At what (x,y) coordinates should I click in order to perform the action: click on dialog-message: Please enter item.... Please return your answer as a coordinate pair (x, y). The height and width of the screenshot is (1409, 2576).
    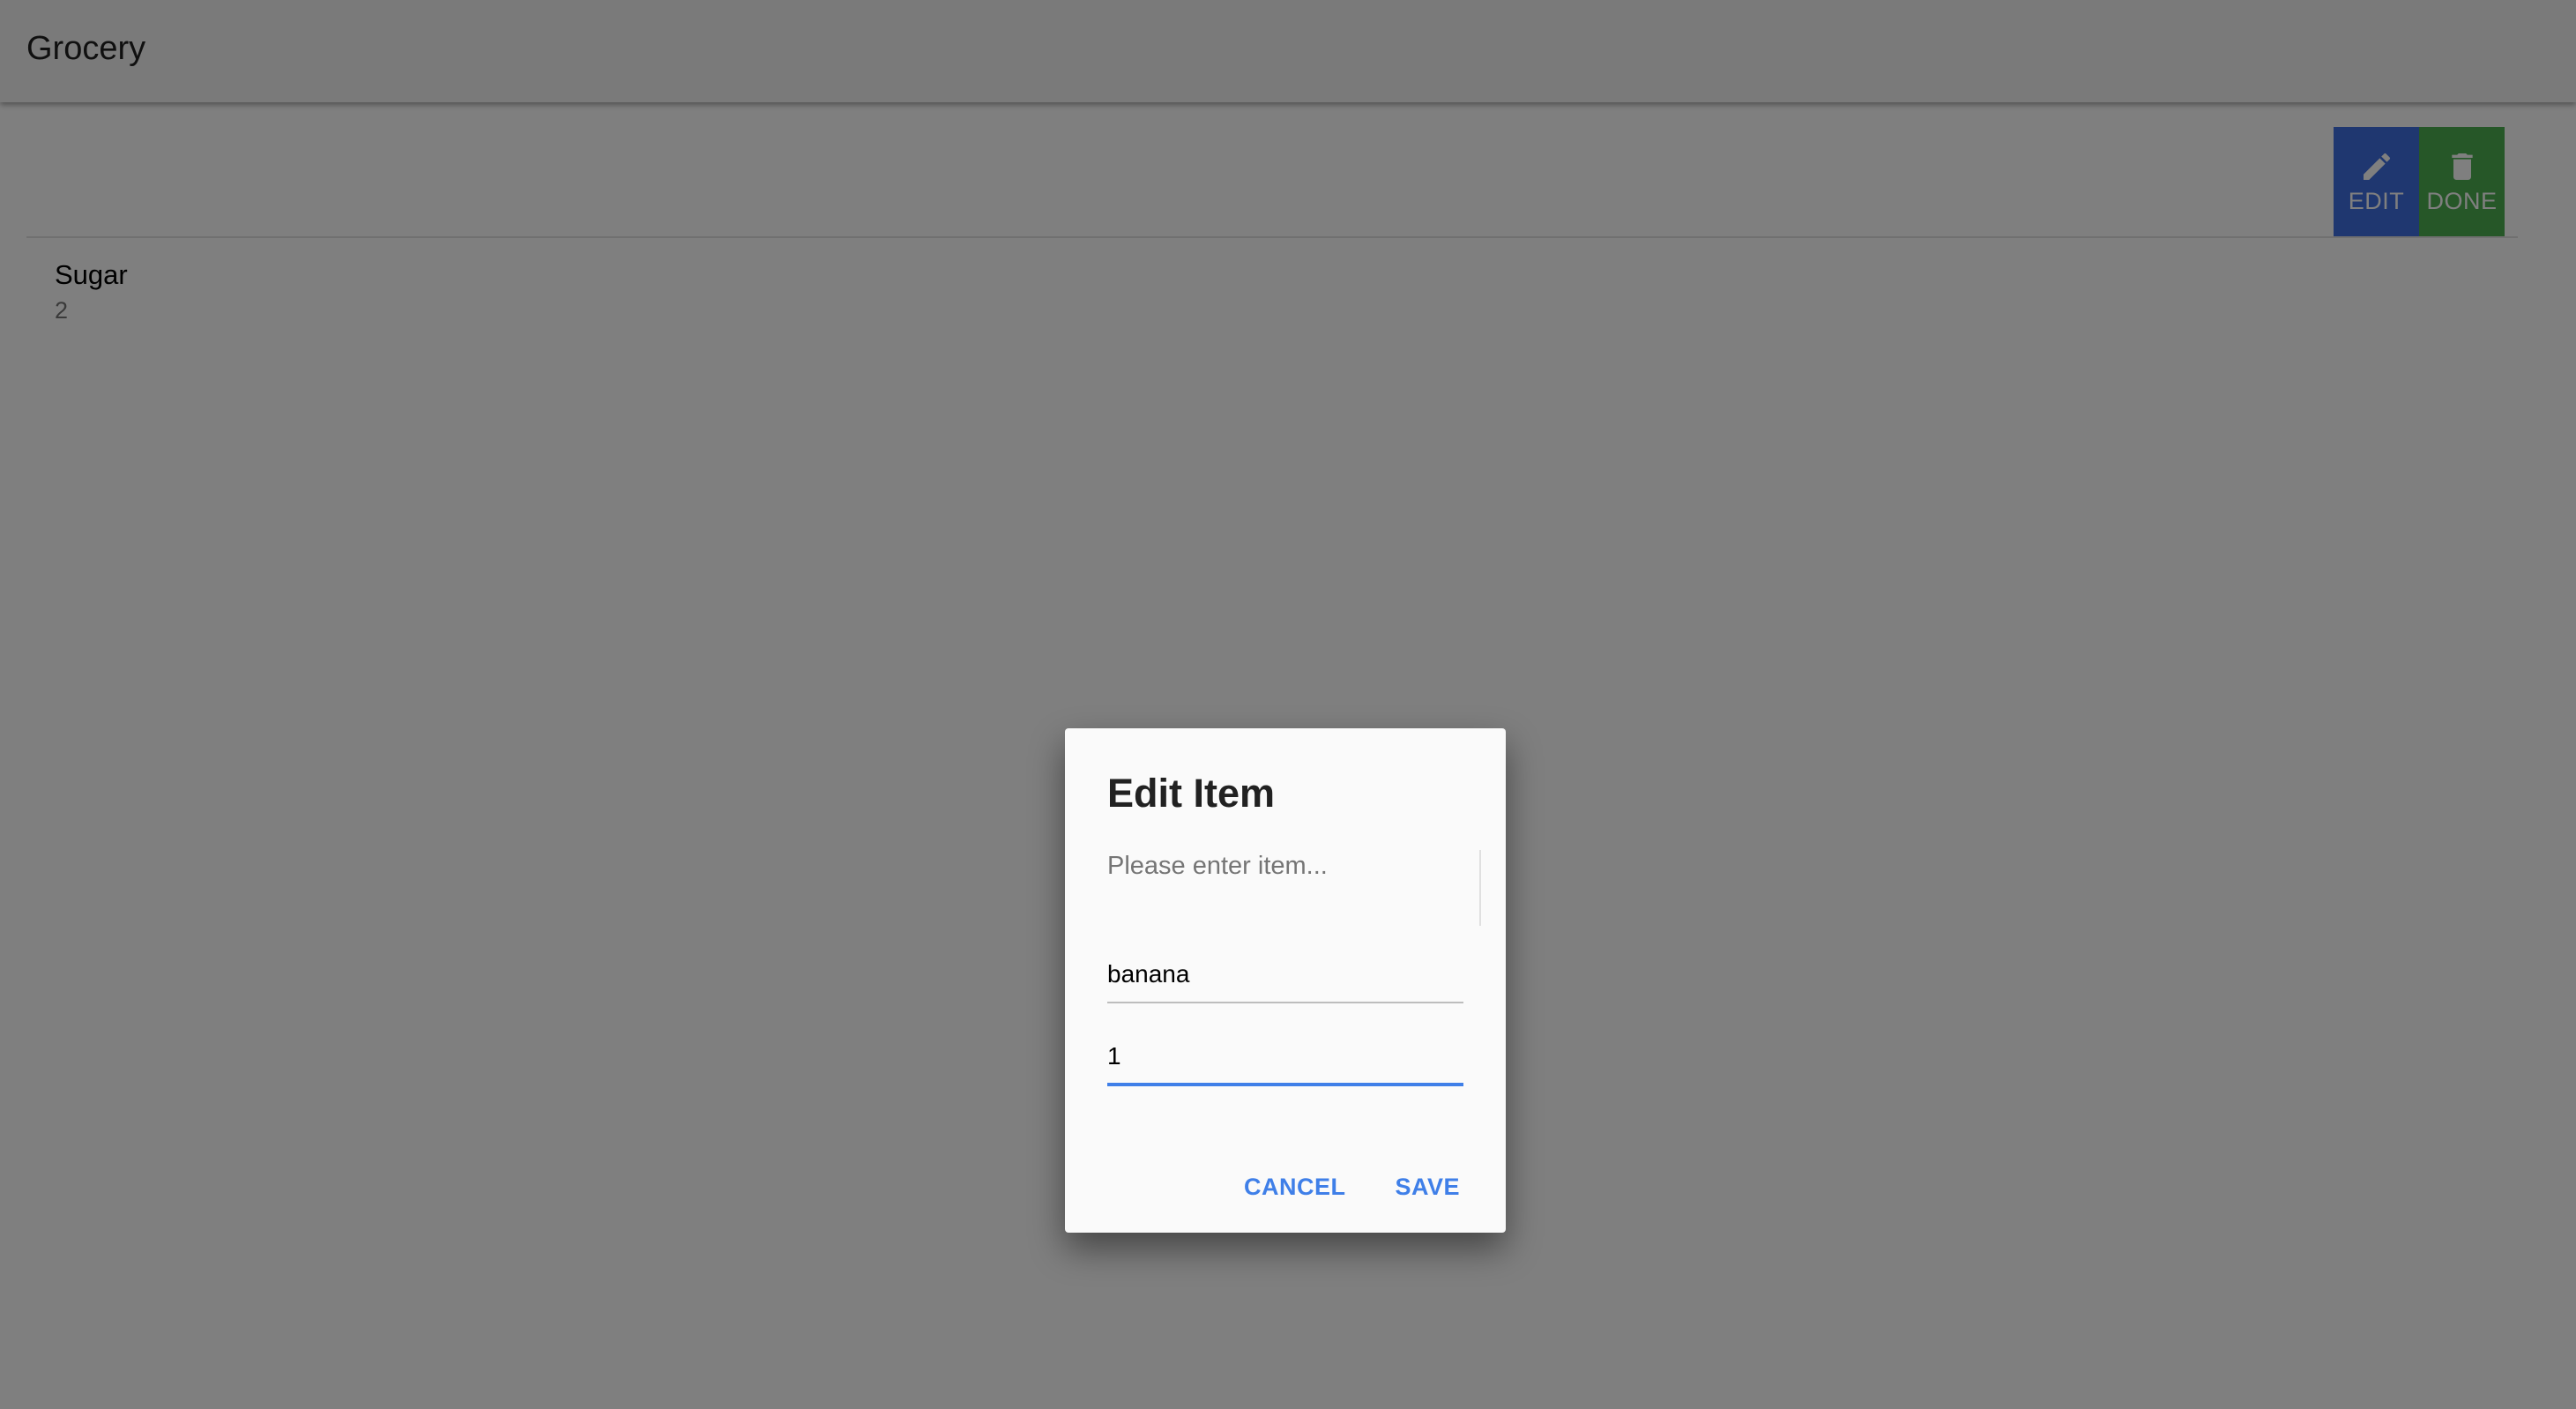
    Looking at the image, I should click on (1217, 866).